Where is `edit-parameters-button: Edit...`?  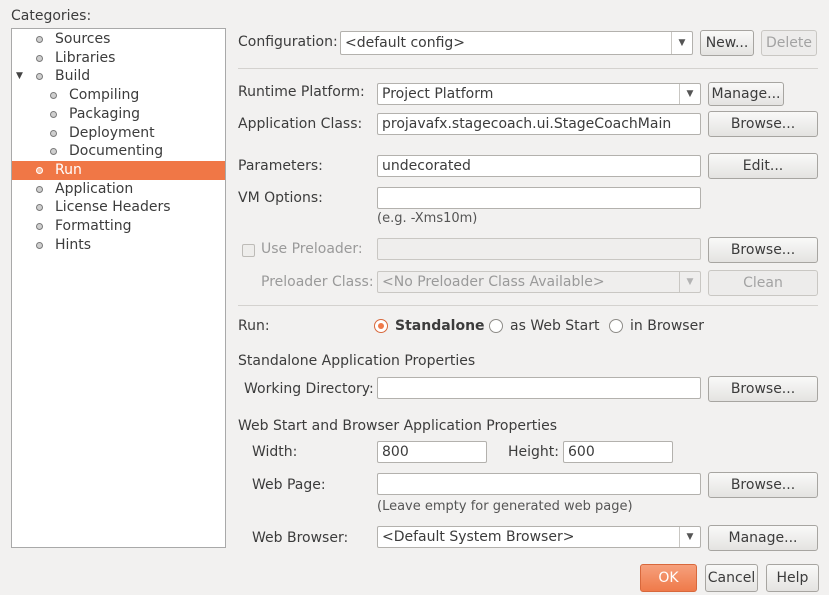
edit-parameters-button: Edit... is located at coordinates (763, 166).